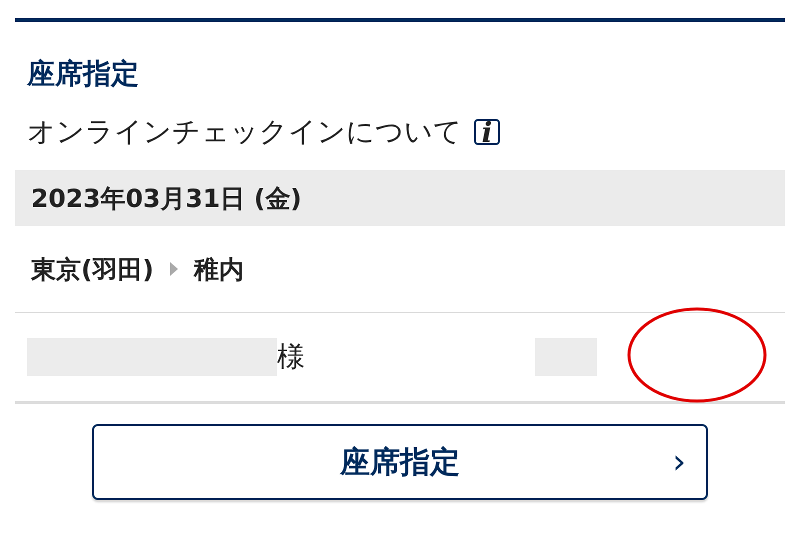 Image resolution: width=800 pixels, height=533 pixels. Describe the element at coordinates (244, 132) in the screenshot. I see `online-checkin-link: オンラインチェックインについて` at that location.